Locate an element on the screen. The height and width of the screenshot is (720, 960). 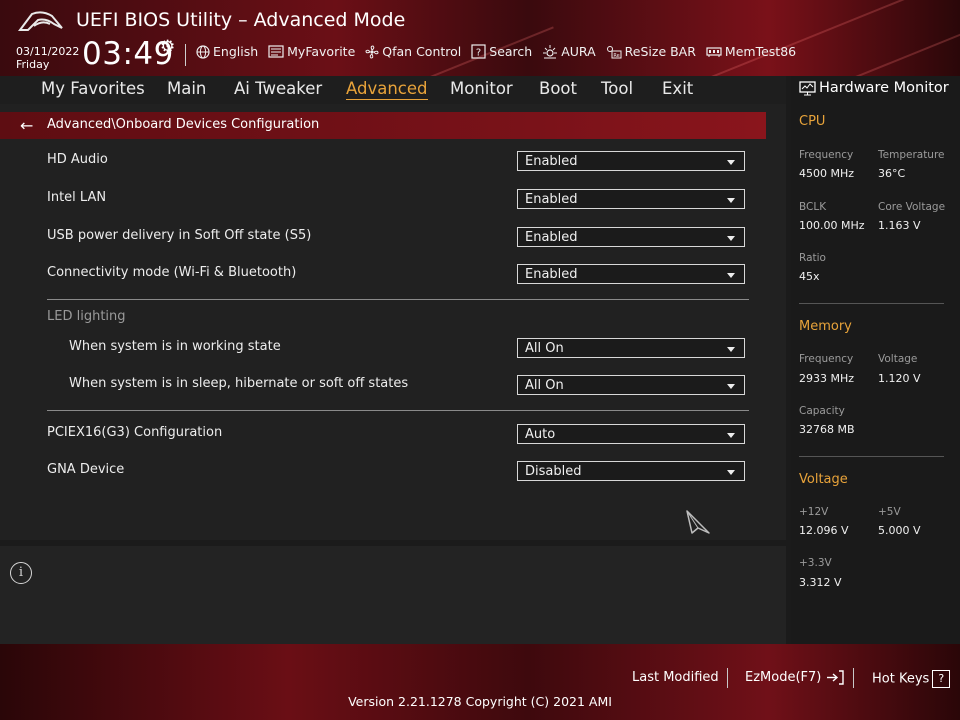
qfan-control-label: Qfan Control is located at coordinates (422, 51).